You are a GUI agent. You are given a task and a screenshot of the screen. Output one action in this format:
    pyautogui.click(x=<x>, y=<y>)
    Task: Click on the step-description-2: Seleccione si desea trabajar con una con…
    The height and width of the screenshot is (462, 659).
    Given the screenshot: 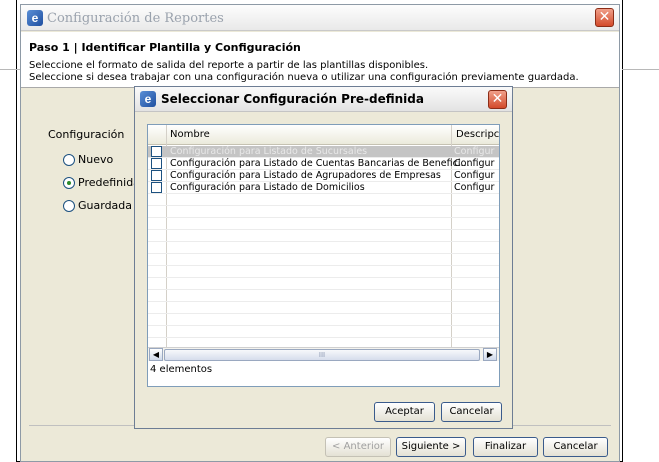 What is the action you would take?
    pyautogui.click(x=304, y=77)
    